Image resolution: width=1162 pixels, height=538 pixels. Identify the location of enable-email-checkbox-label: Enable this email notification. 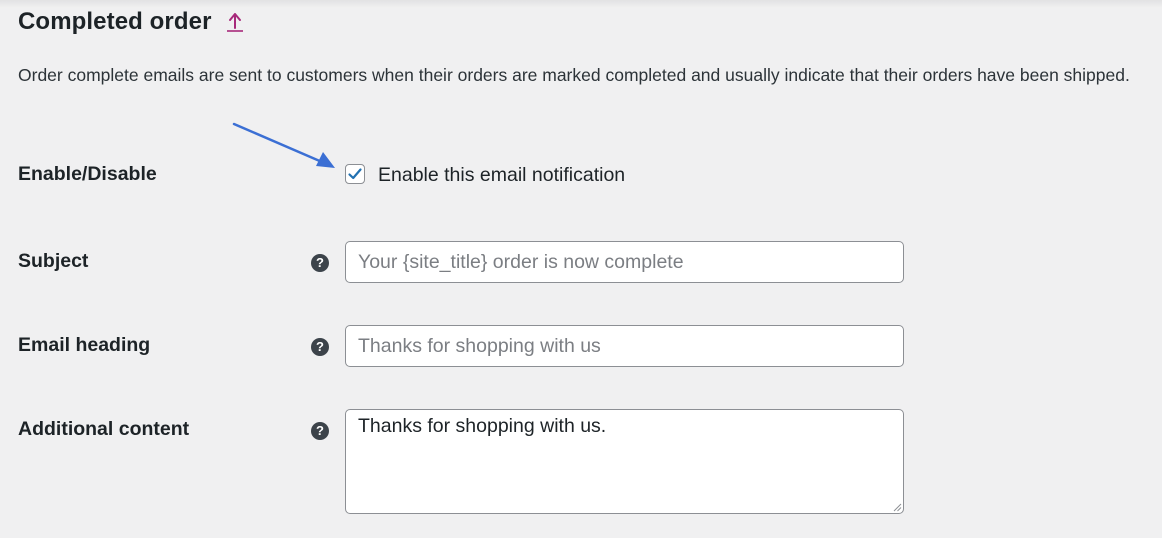
(501, 175).